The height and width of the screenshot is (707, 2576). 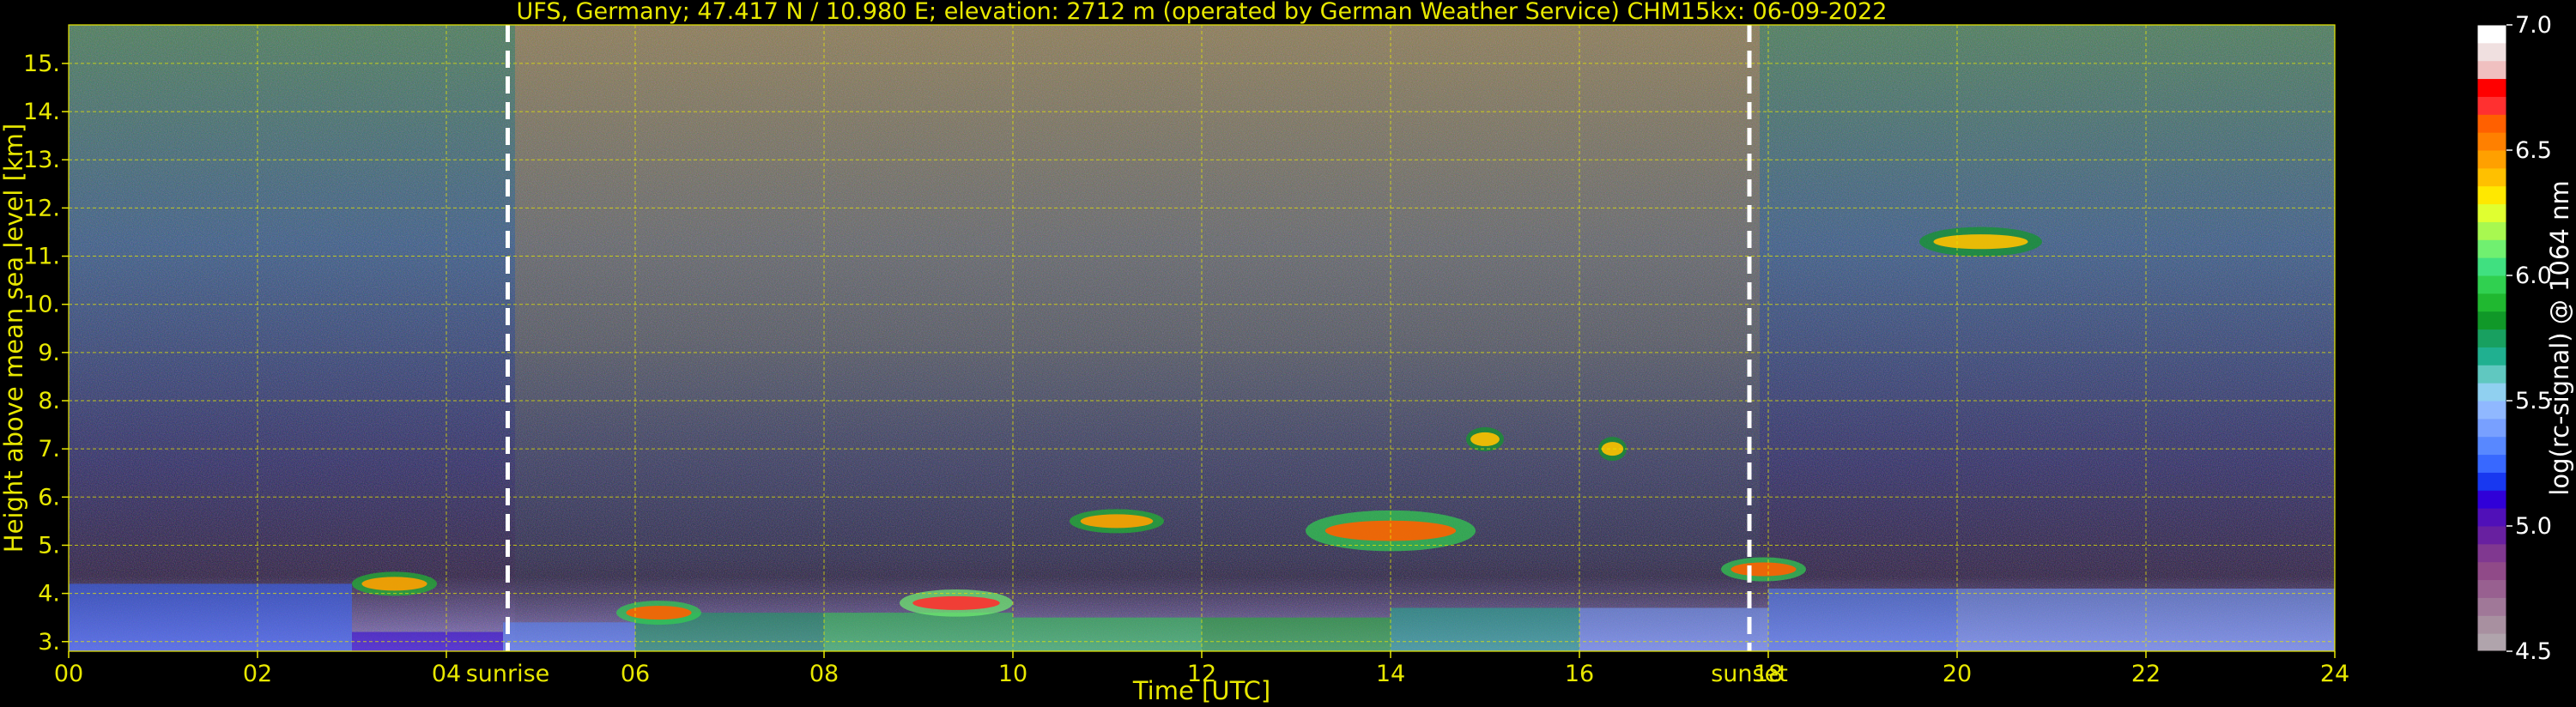 I want to click on x-tick-label: 24, so click(x=2334, y=674).